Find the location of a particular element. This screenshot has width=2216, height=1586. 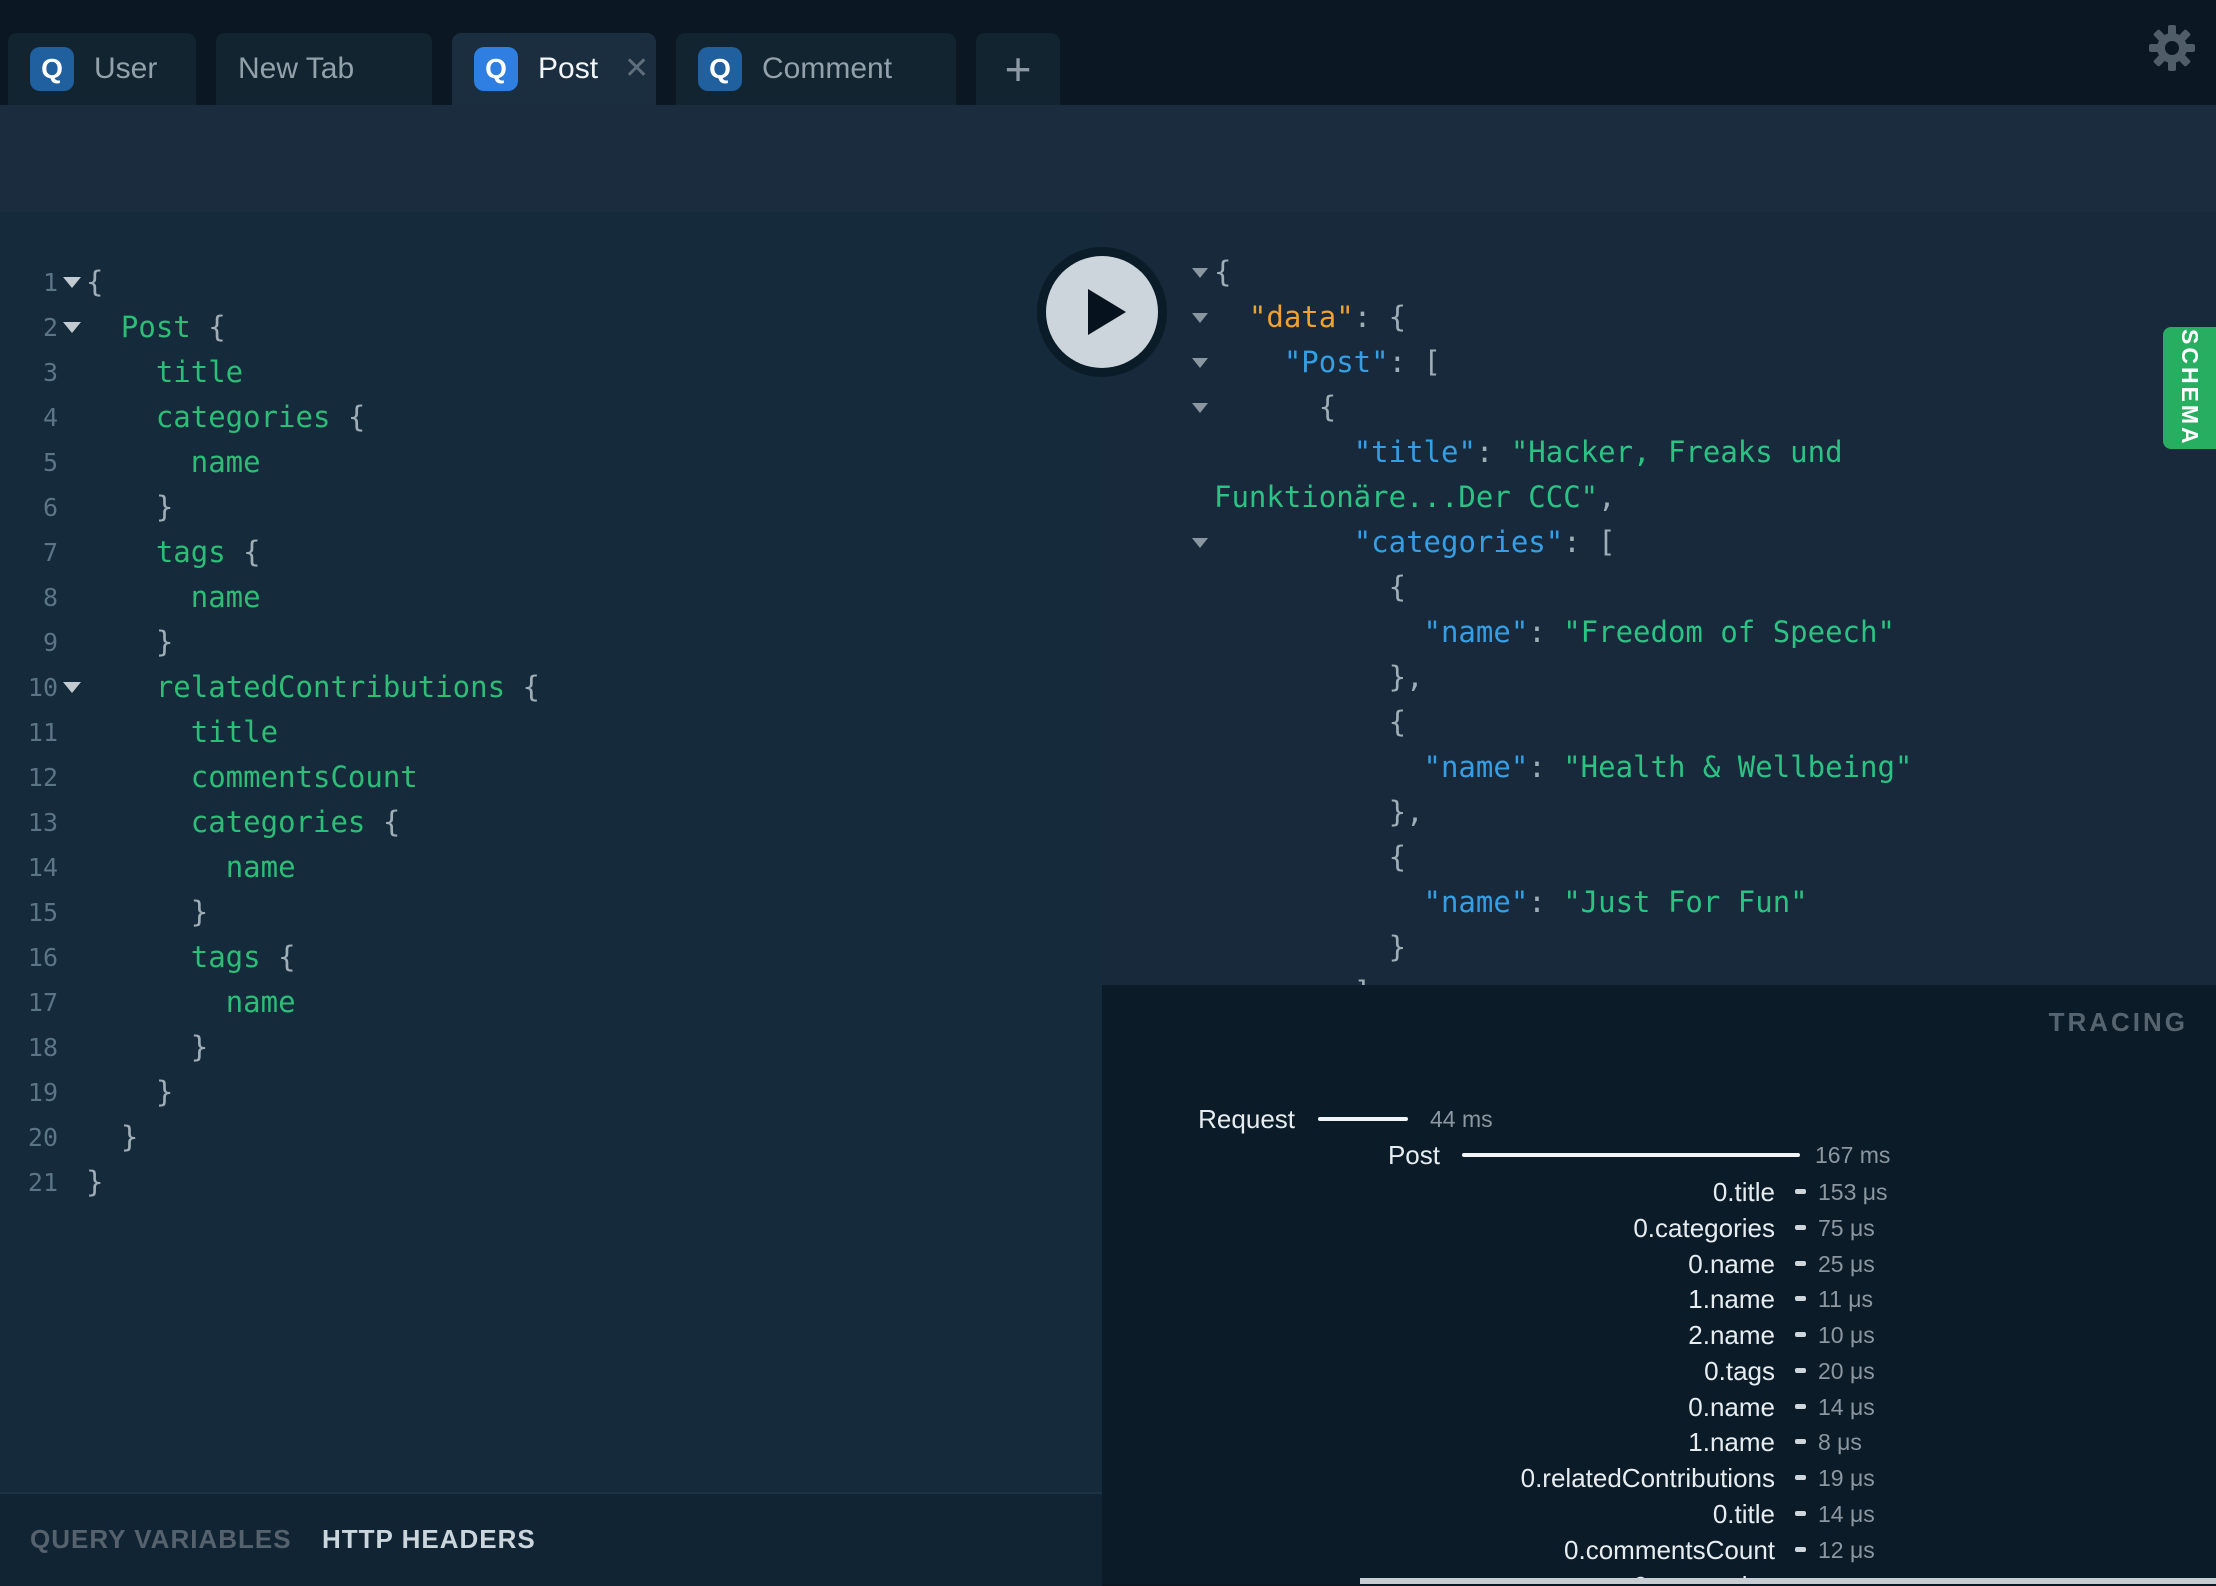

code-text: "name": "Health & Wellbeing" is located at coordinates (1563, 767).